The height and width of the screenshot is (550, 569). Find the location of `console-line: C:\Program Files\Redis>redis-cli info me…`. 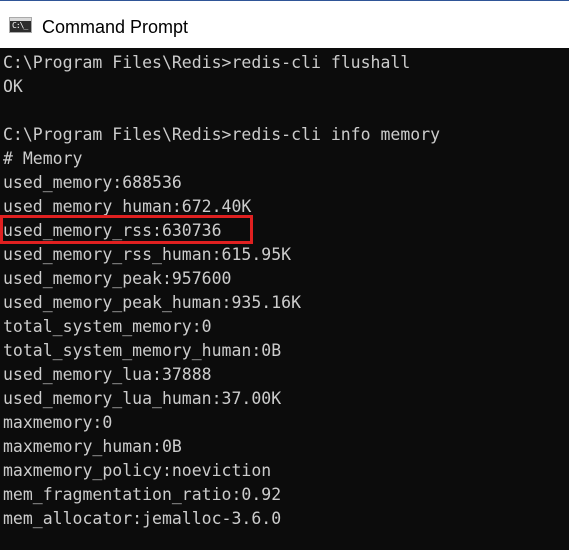

console-line: C:\Program Files\Redis>redis-cli info me… is located at coordinates (222, 134).